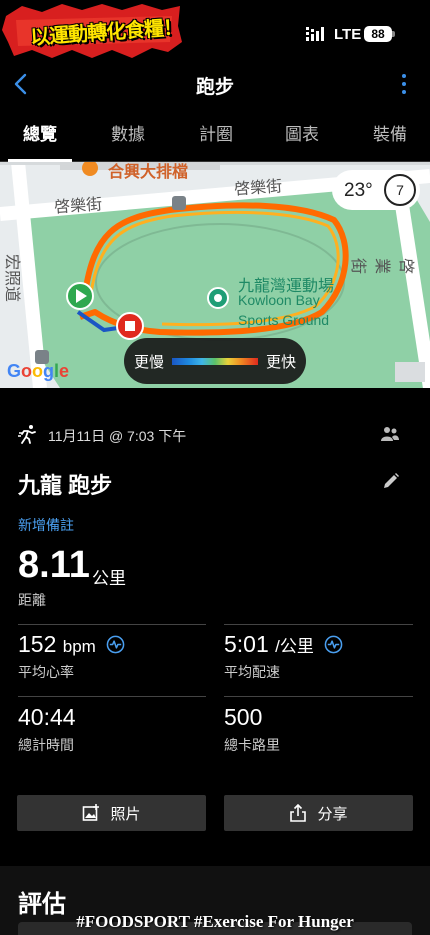 The width and height of the screenshot is (430, 935). Describe the element at coordinates (125, 814) in the screenshot. I see `photos-button-label: 照片` at that location.